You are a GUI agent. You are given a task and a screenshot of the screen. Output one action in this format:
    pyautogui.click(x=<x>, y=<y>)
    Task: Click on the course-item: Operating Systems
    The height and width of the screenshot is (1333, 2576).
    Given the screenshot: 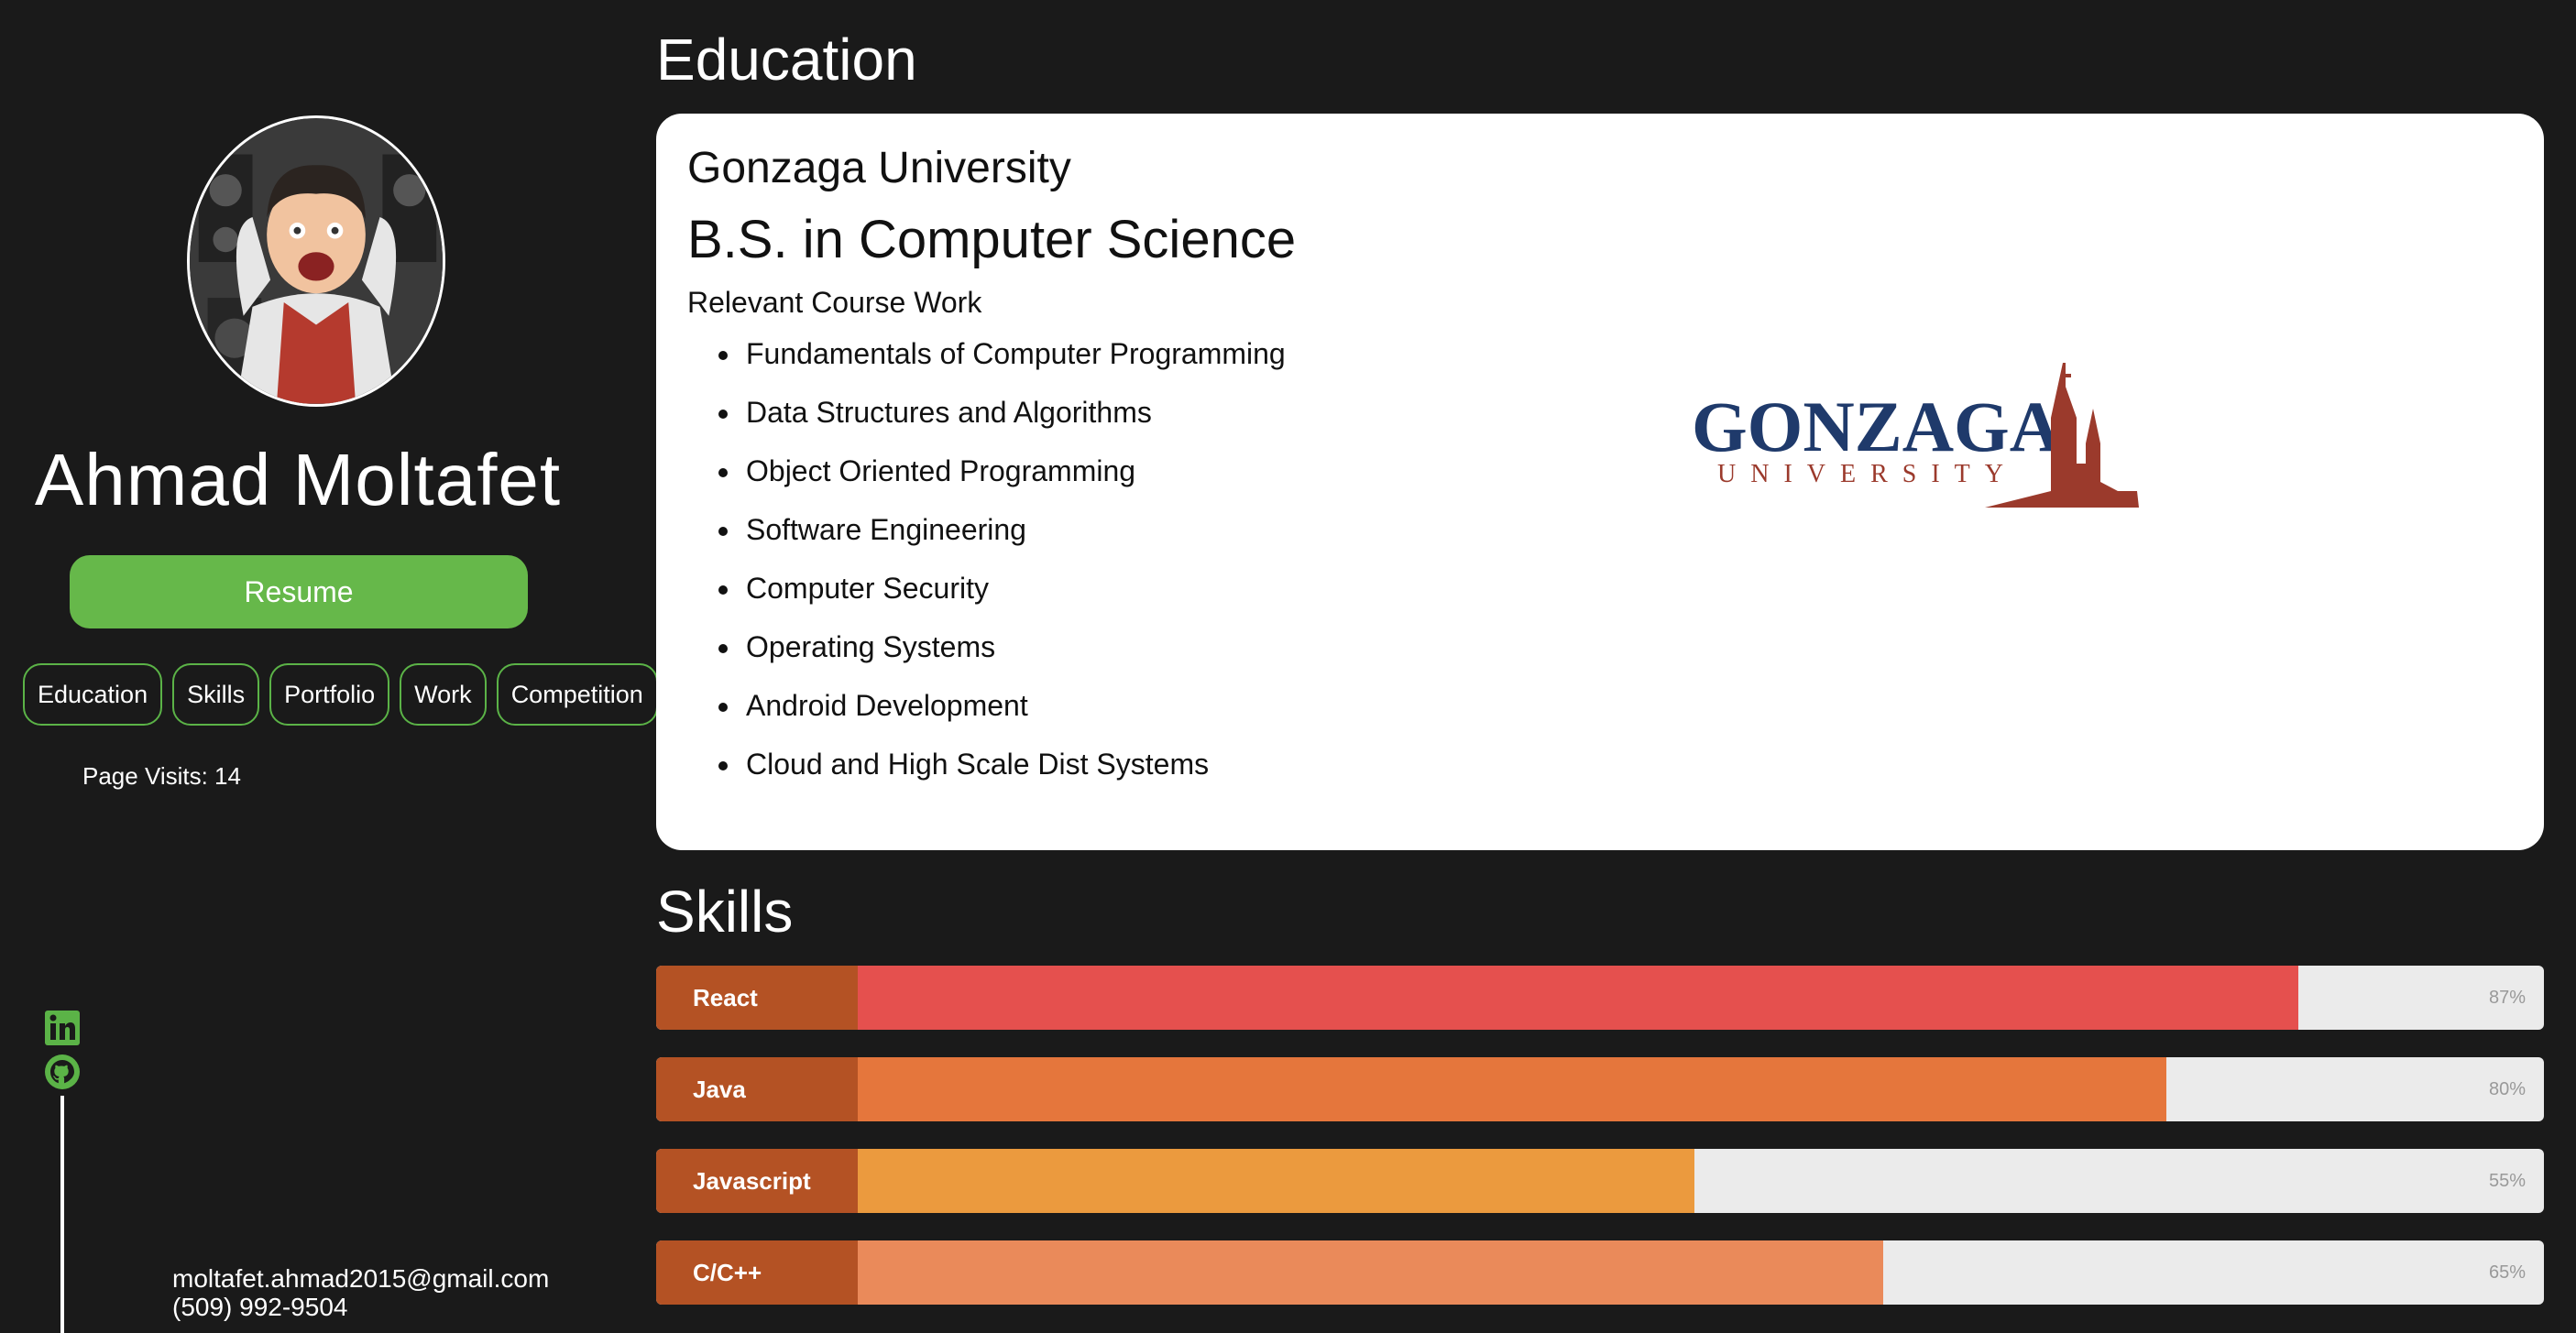 What is the action you would take?
    pyautogui.click(x=1000, y=659)
    